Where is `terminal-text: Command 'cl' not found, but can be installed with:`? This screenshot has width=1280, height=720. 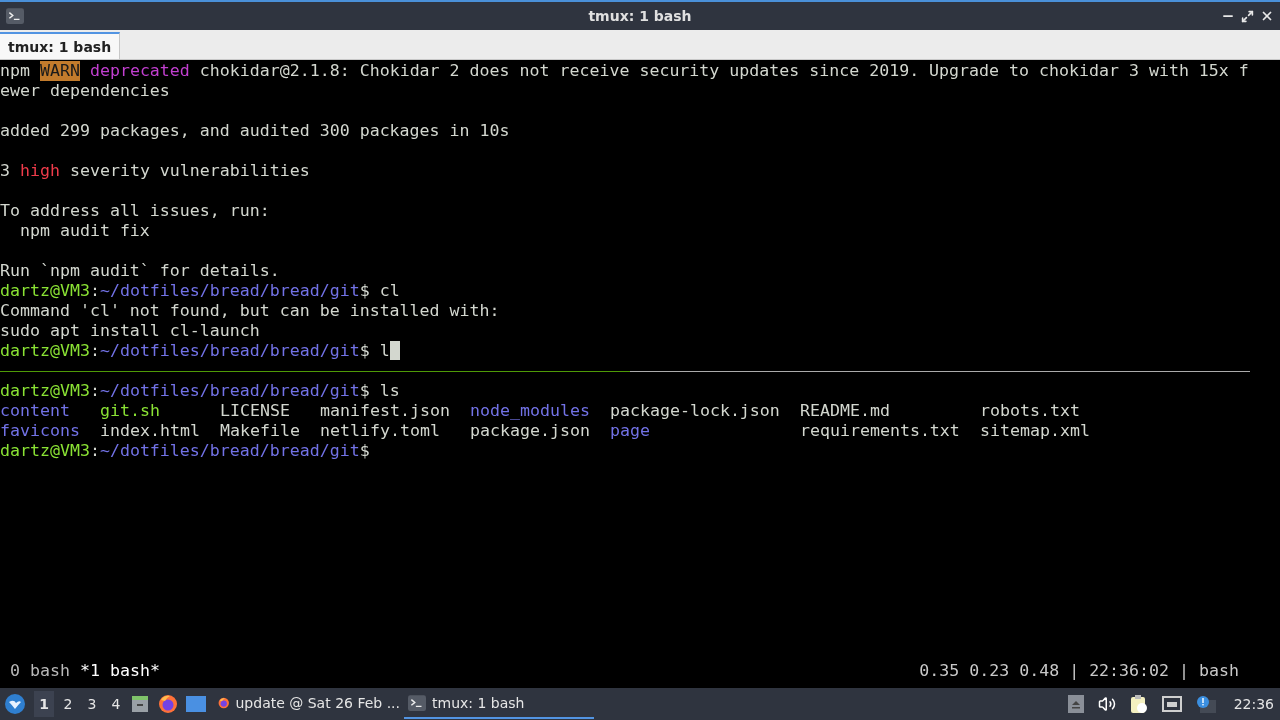
terminal-text: Command 'cl' not found, but can be installed with: is located at coordinates (250, 311).